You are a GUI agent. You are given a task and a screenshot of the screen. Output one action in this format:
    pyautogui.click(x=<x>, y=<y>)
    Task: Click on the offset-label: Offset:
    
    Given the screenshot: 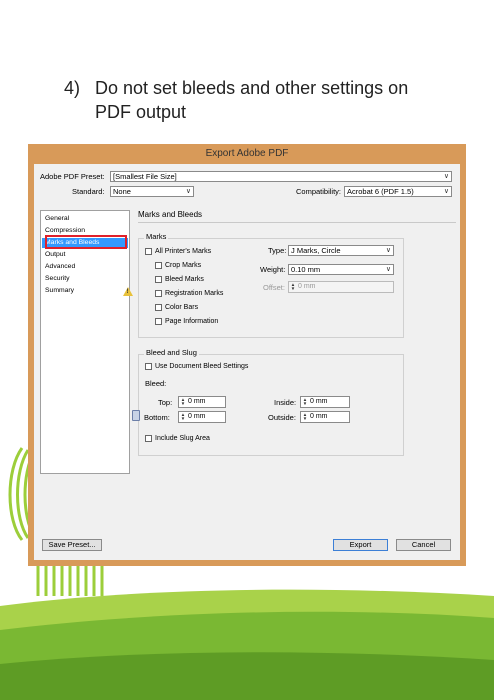 What is the action you would take?
    pyautogui.click(x=274, y=287)
    